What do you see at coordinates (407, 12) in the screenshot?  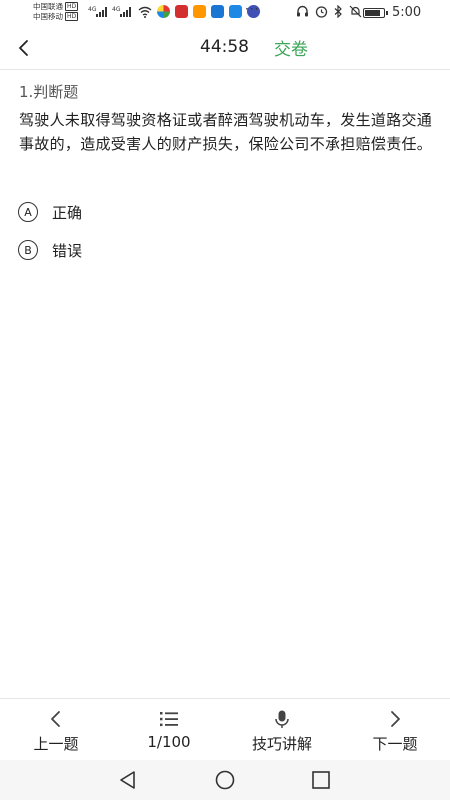 I see `status-time: 5:00` at bounding box center [407, 12].